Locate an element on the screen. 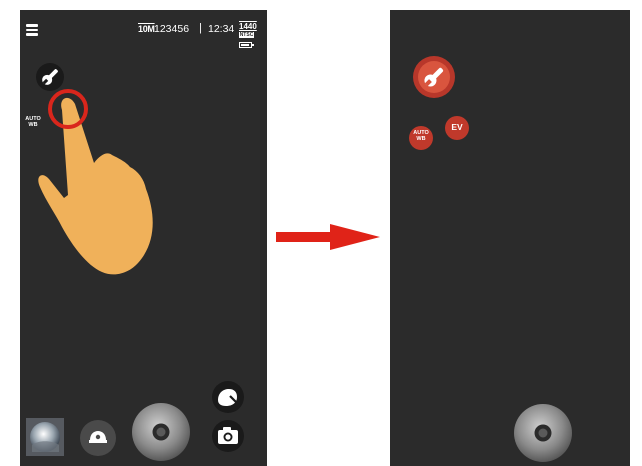 Image resolution: width=642 pixels, height=466 pixels. camera-switch-button is located at coordinates (98, 438).